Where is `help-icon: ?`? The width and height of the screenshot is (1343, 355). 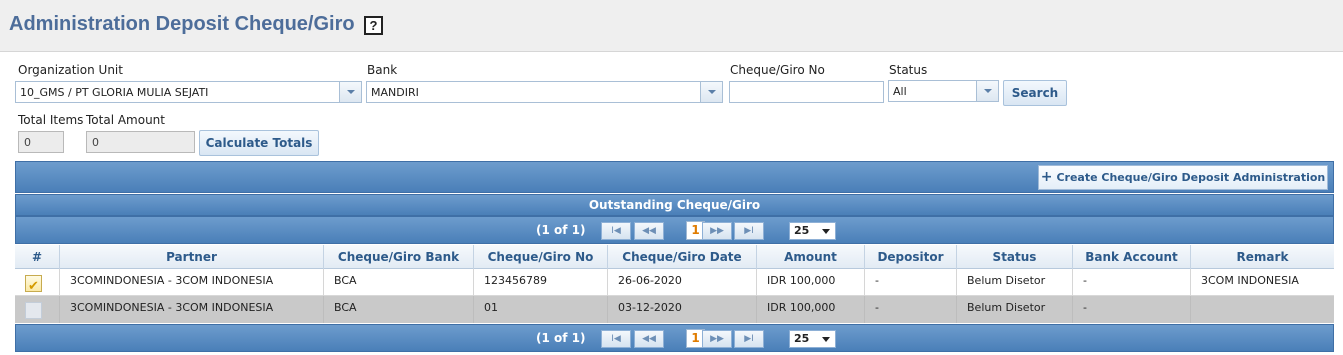
help-icon: ? is located at coordinates (373, 25).